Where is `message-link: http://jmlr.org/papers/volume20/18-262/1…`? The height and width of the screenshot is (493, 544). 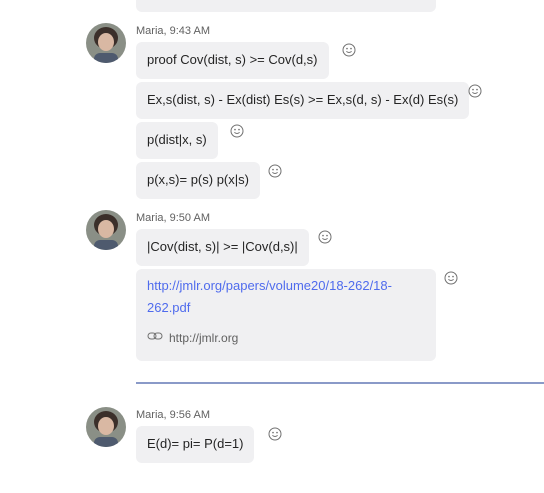
message-link: http://jmlr.org/papers/volume20/18-262/1… is located at coordinates (286, 297).